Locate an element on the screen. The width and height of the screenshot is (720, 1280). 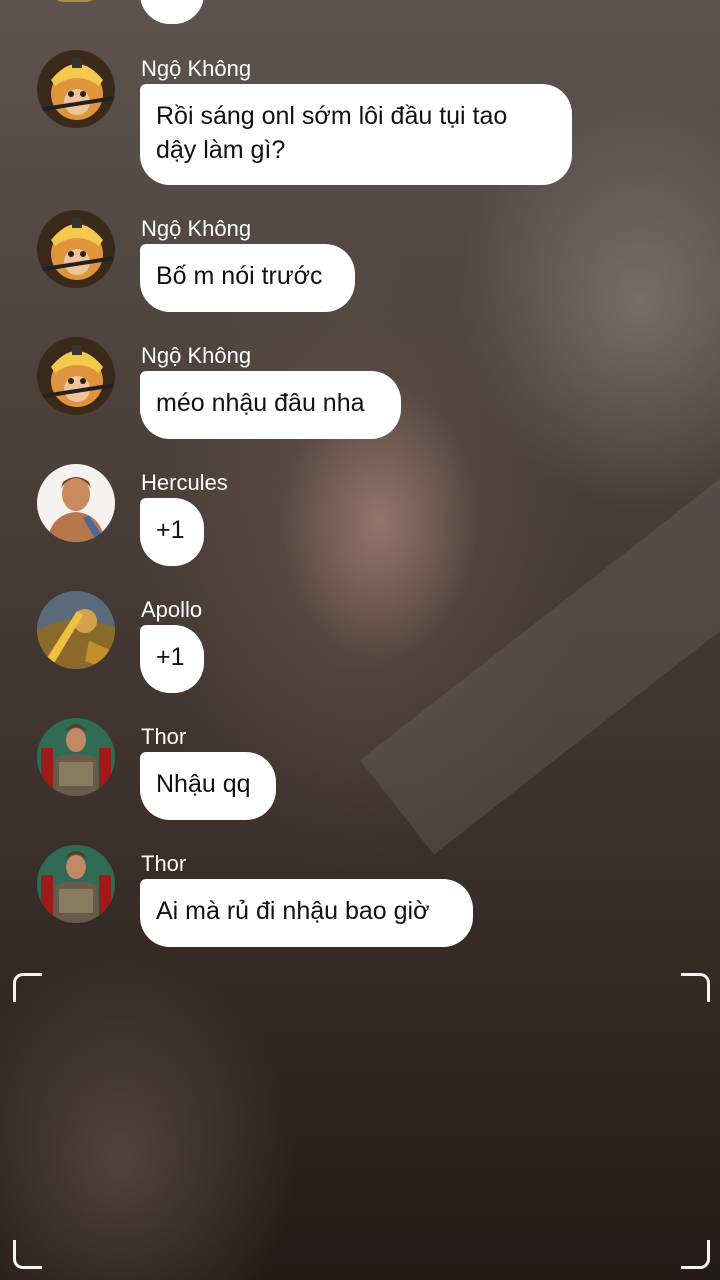
message-bubble: méo nhậu đâu nha is located at coordinates (270, 405).